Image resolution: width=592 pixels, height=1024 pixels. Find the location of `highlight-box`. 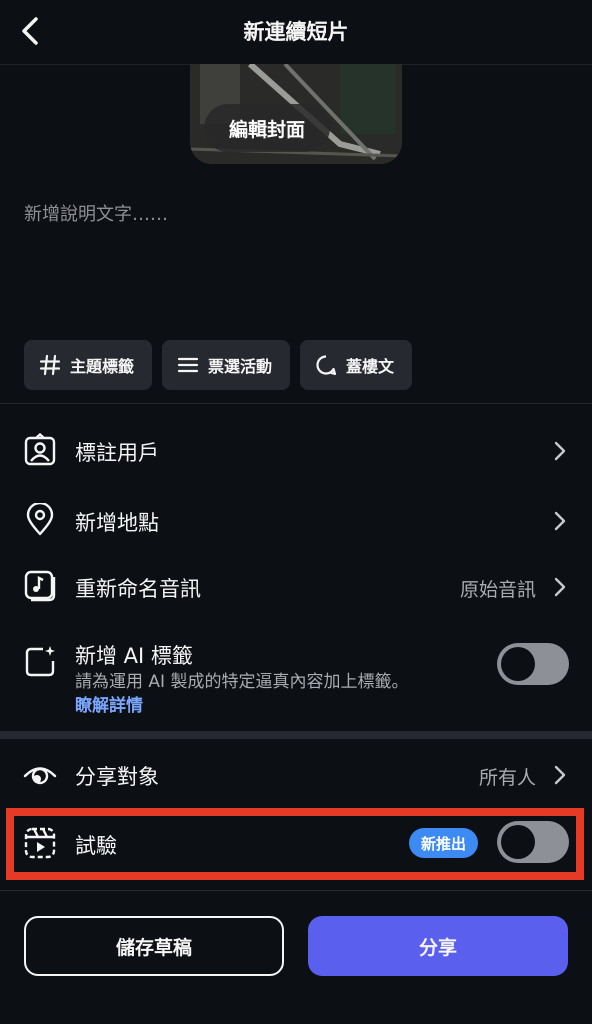

highlight-box is located at coordinates (295, 844).